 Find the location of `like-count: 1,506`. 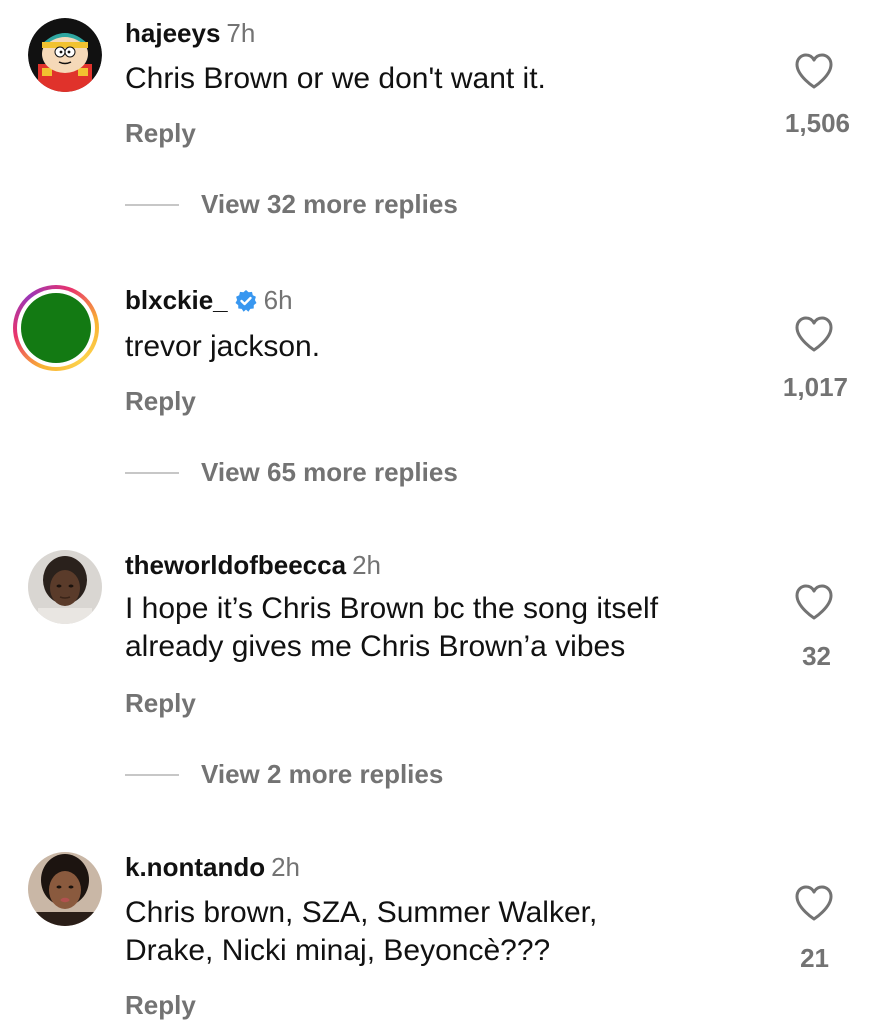

like-count: 1,506 is located at coordinates (817, 123).